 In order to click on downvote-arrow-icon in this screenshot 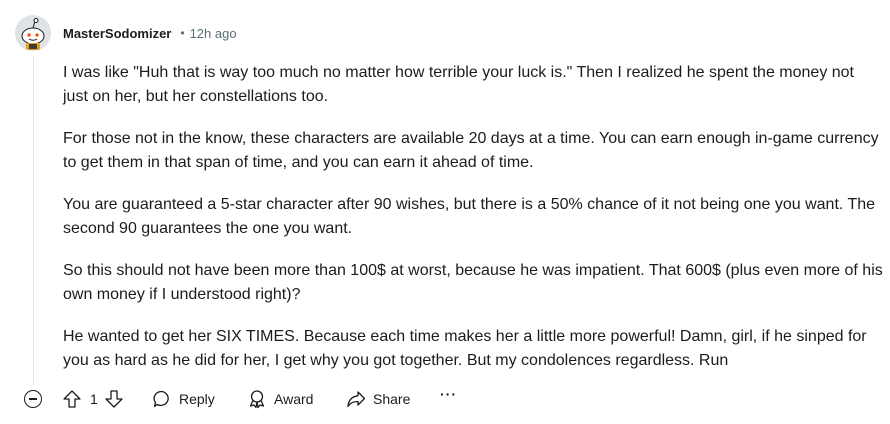, I will do `click(114, 399)`.